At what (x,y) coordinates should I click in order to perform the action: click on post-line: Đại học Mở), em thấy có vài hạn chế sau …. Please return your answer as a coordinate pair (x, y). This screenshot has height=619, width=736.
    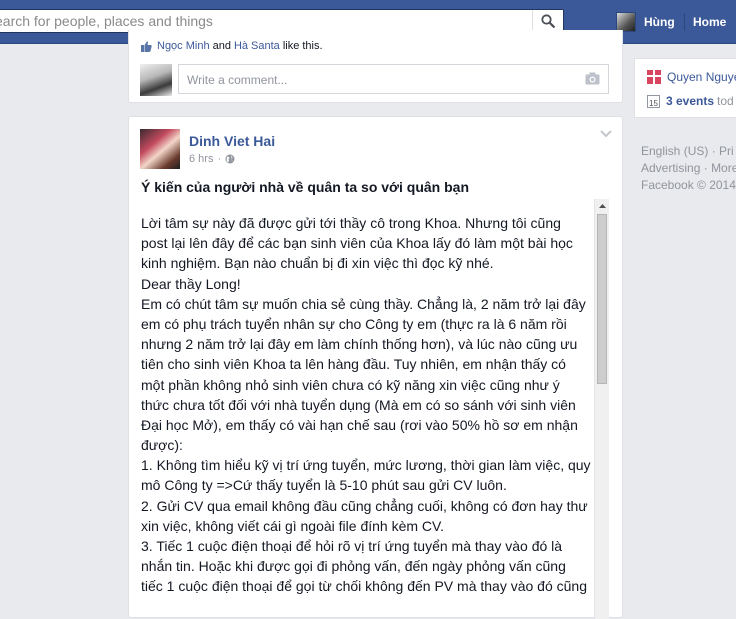
    Looking at the image, I should click on (359, 424).